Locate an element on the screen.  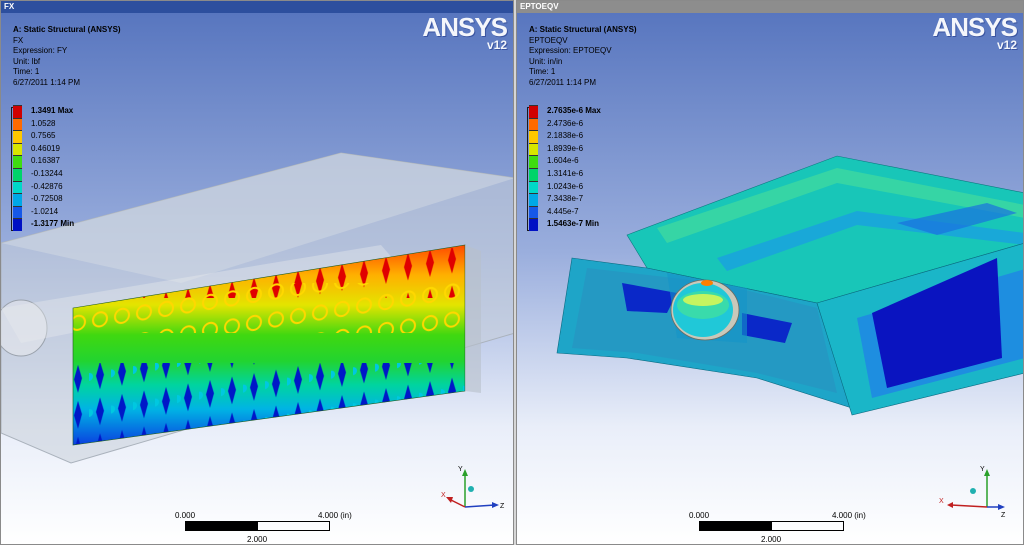
legend-value: 0.7565 is located at coordinates (43, 136).